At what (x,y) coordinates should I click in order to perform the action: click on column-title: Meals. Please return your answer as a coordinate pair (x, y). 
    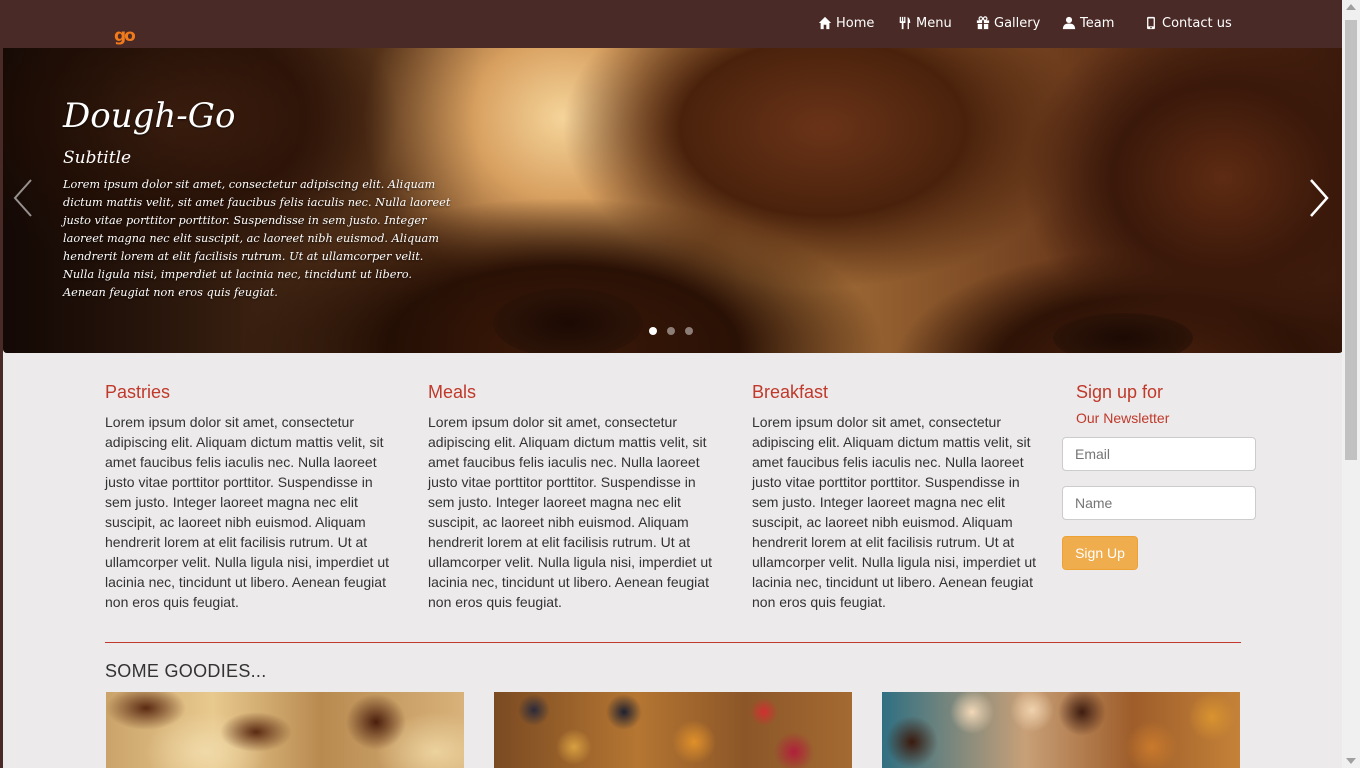
    Looking at the image, I should click on (452, 392).